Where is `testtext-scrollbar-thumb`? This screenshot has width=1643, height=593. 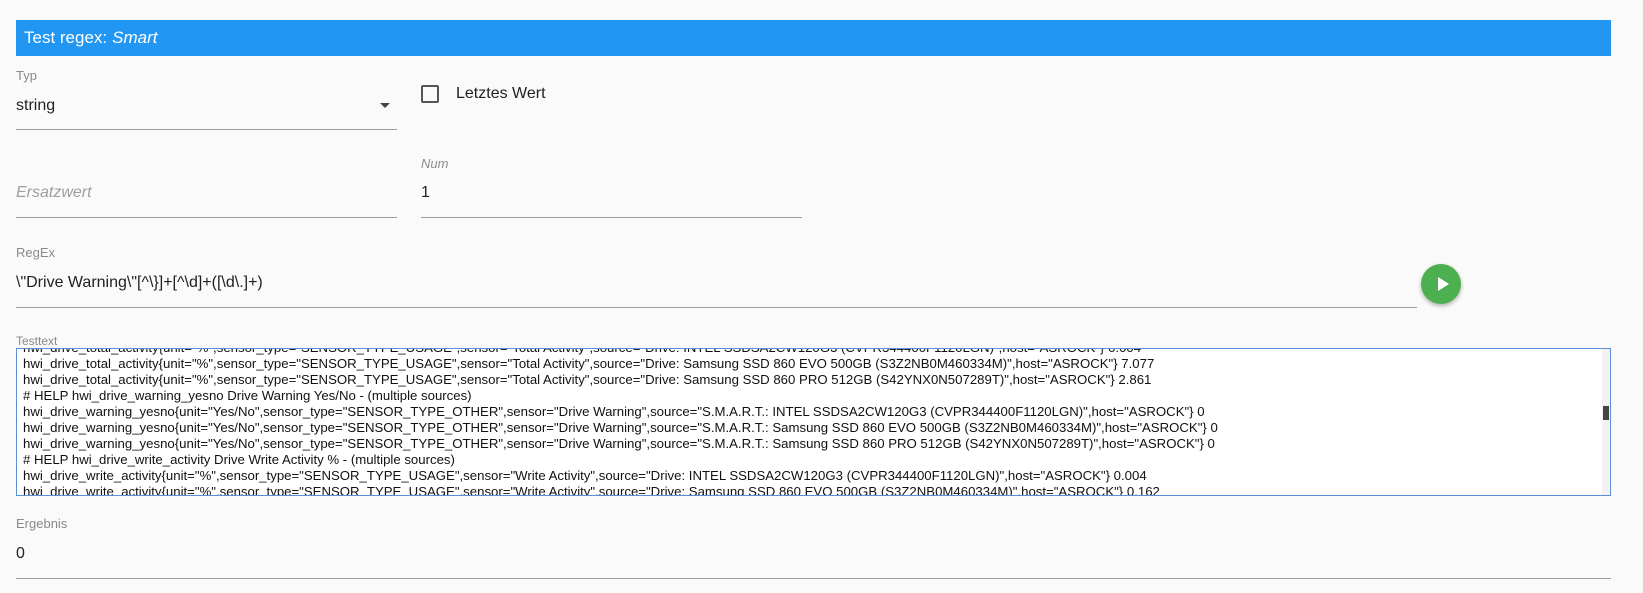
testtext-scrollbar-thumb is located at coordinates (1606, 413).